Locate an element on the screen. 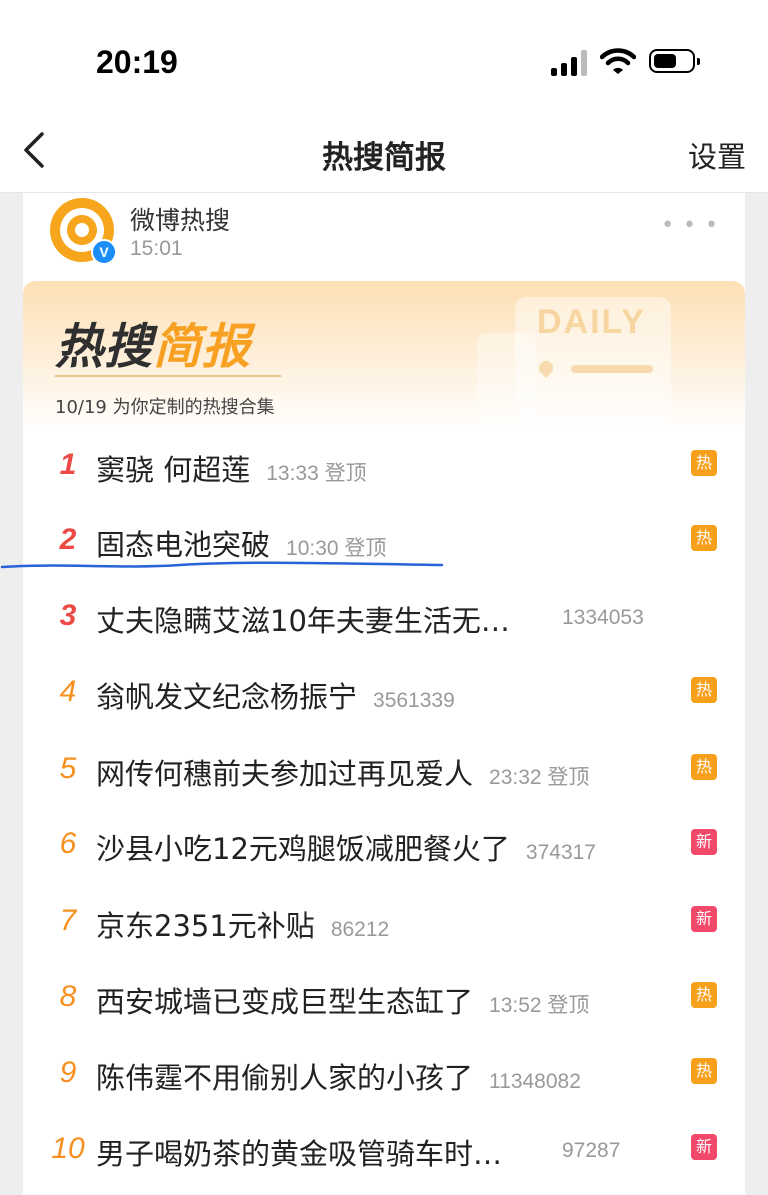 This screenshot has height=1195, width=768. item-title-text: 西安城墙已变成巨型生态缸了 is located at coordinates (285, 1002).